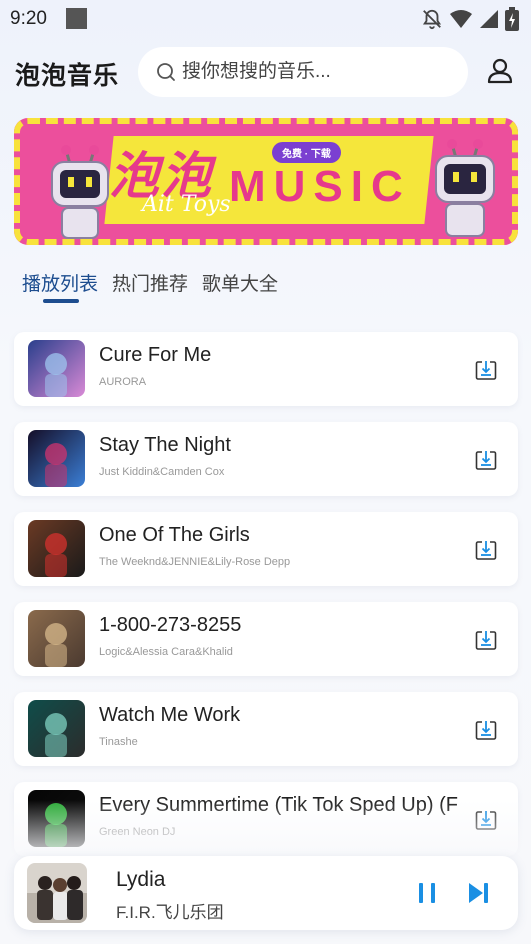 This screenshot has height=944, width=531. I want to click on tab-bar: 播放列表 热门推荐 歌单大全, so click(150, 282).